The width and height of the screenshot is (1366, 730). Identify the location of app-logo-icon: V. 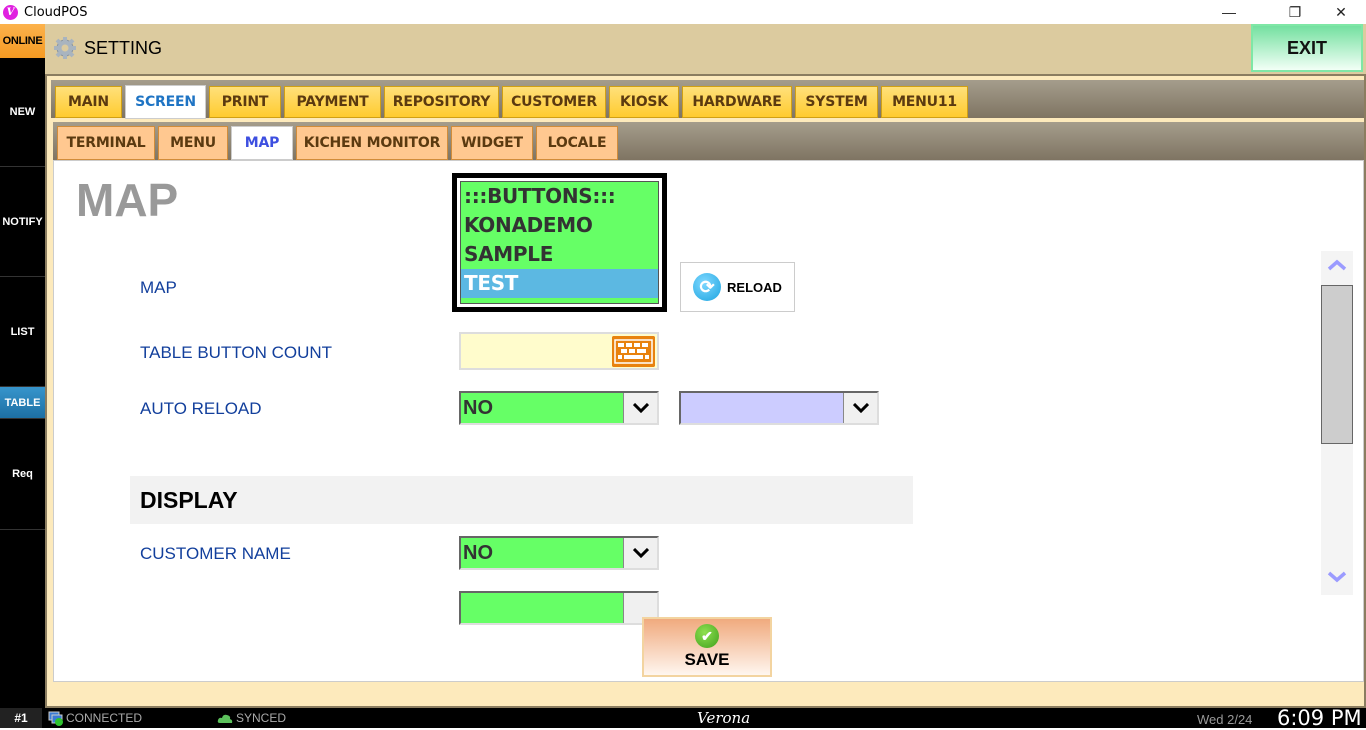
(10, 12).